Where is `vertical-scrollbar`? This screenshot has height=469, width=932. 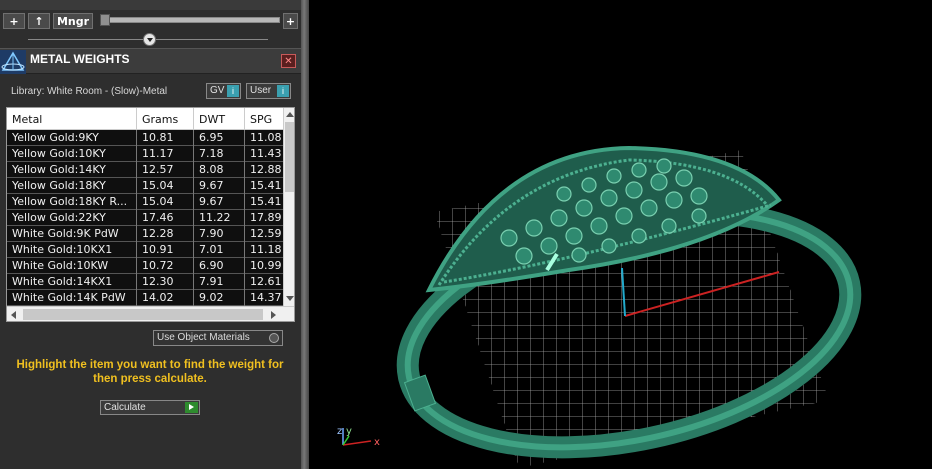
vertical-scrollbar is located at coordinates (288, 207).